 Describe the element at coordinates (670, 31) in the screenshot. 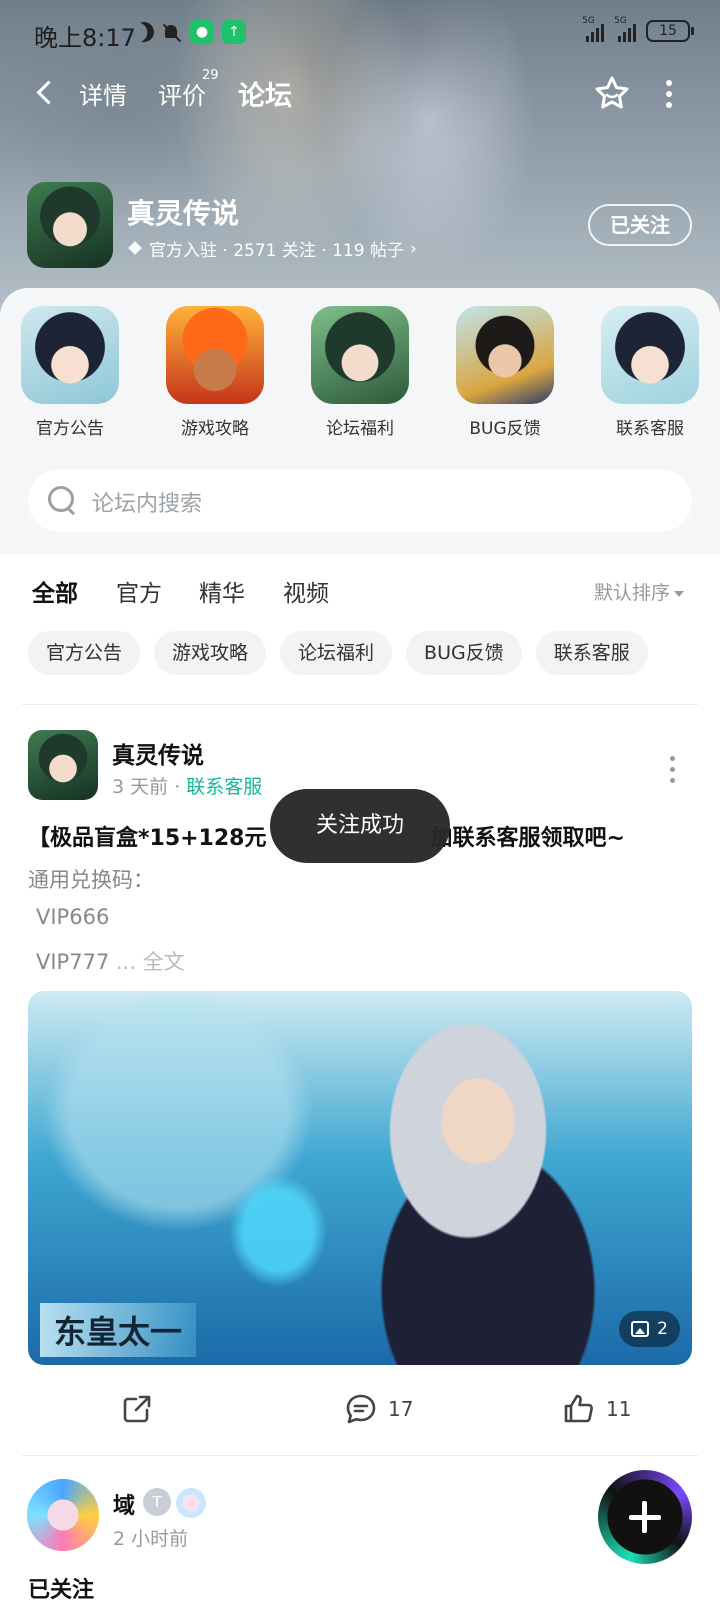

I see `battery-icon: 15` at that location.